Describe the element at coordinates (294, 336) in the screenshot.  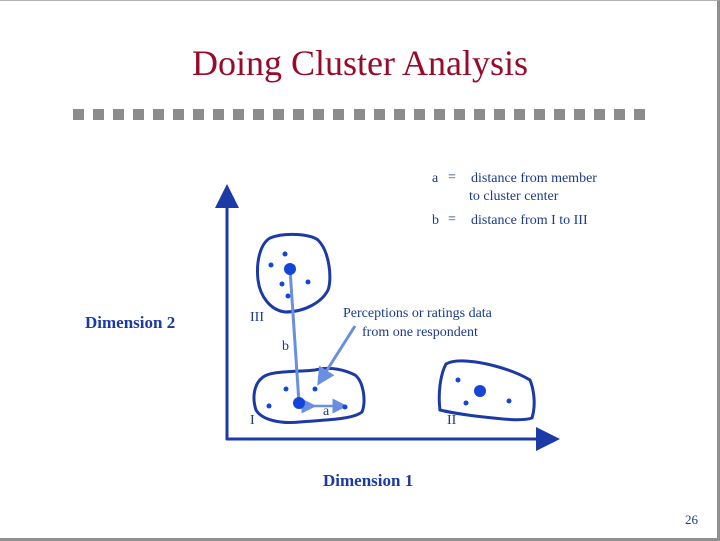
I see `distance-b-line` at that location.